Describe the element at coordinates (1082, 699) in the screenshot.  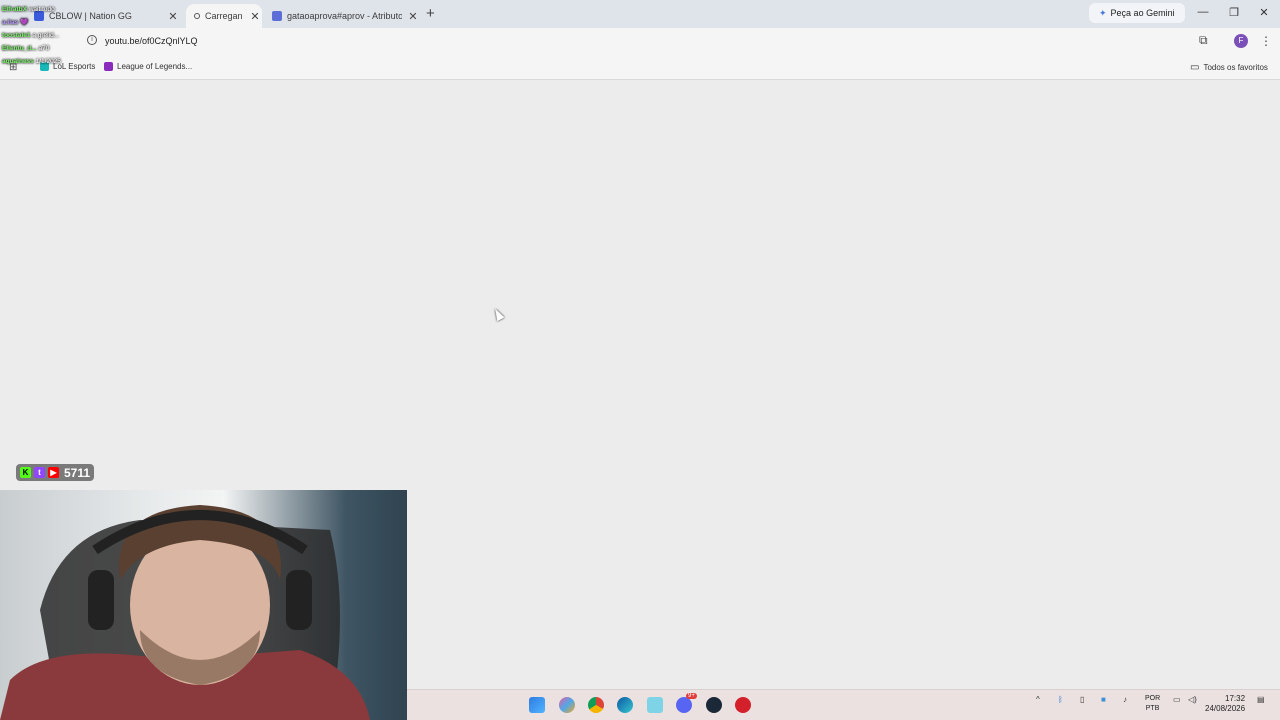
I see `usb-icon: ▯` at that location.